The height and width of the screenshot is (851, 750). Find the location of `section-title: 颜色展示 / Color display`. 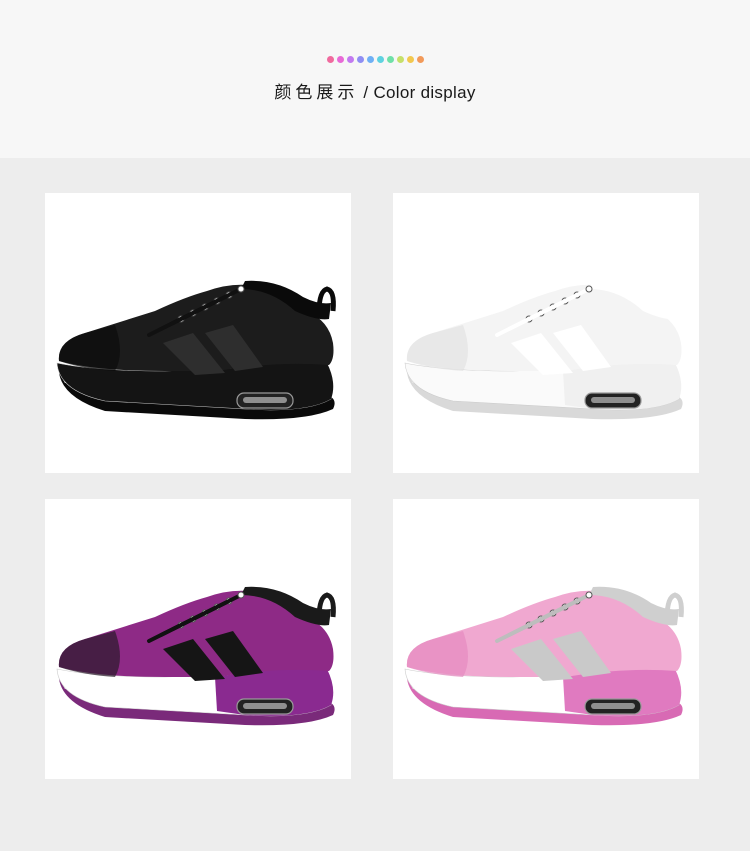

section-title: 颜色展示 / Color display is located at coordinates (375, 90).